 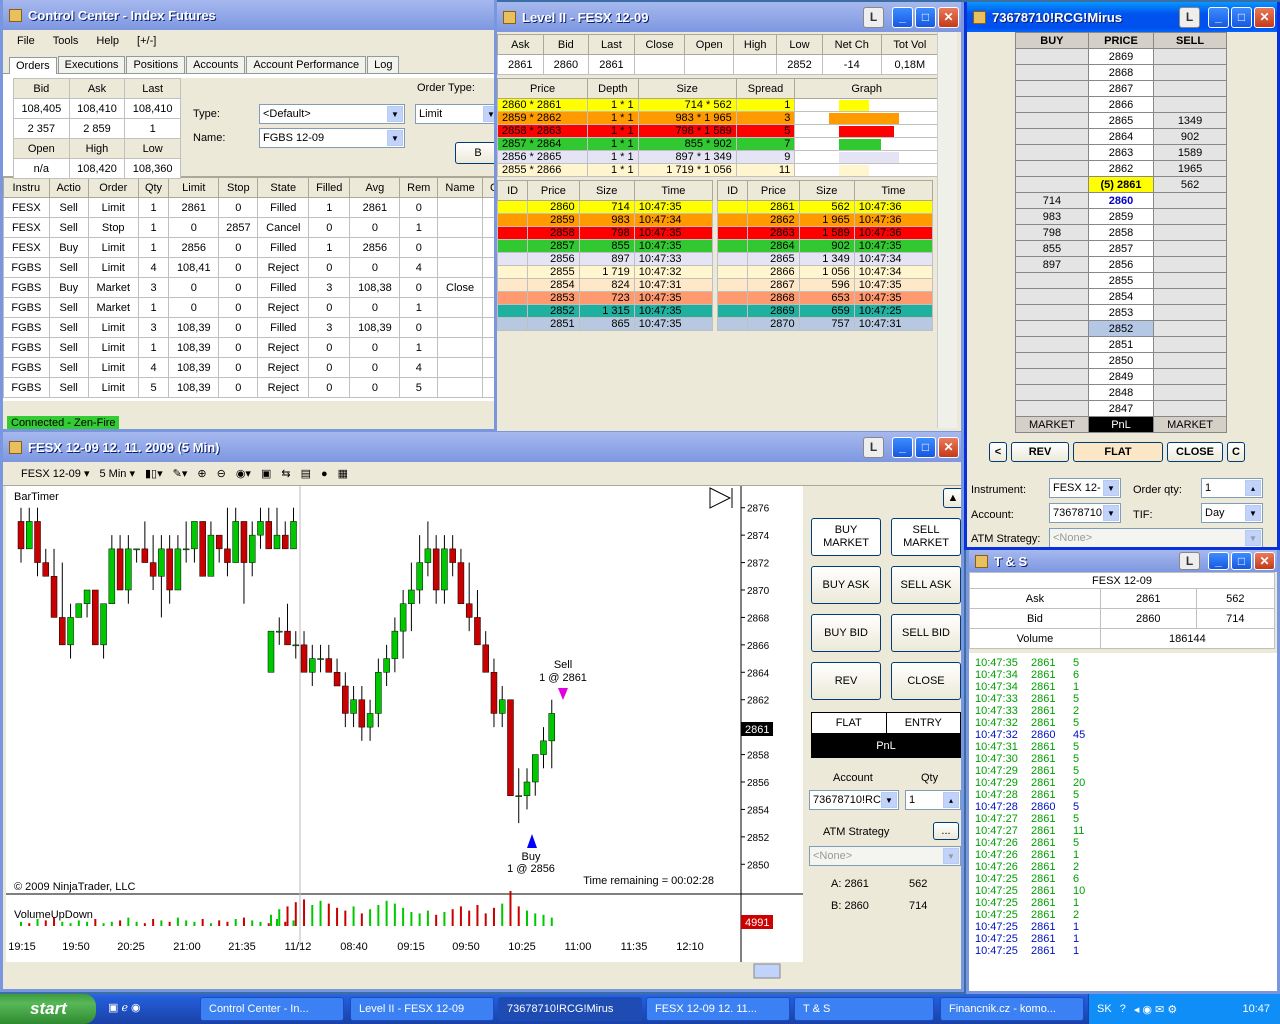 What do you see at coordinates (201, 473) in the screenshot?
I see `zoom-in-icon: ⊕` at bounding box center [201, 473].